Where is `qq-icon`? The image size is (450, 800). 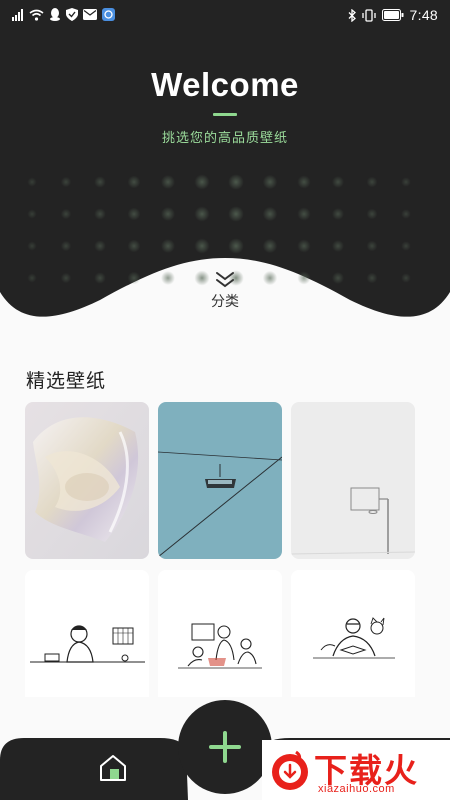
qq-icon is located at coordinates (55, 14).